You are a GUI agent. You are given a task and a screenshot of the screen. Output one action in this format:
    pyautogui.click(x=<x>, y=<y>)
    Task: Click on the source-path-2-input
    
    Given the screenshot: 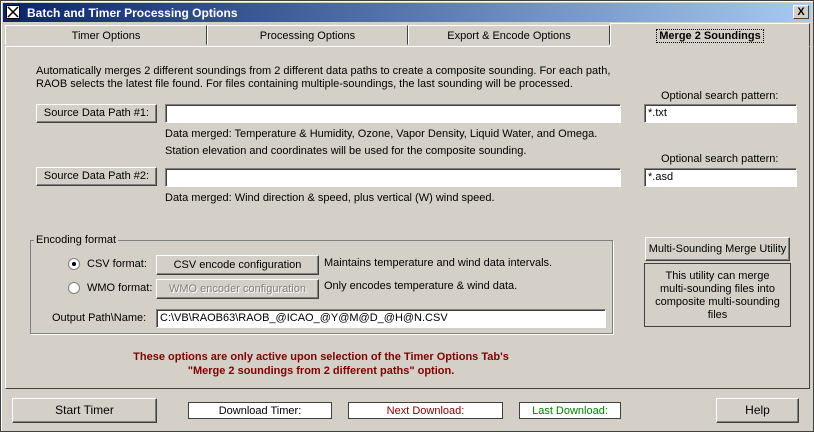 What is the action you would take?
    pyautogui.click(x=393, y=177)
    